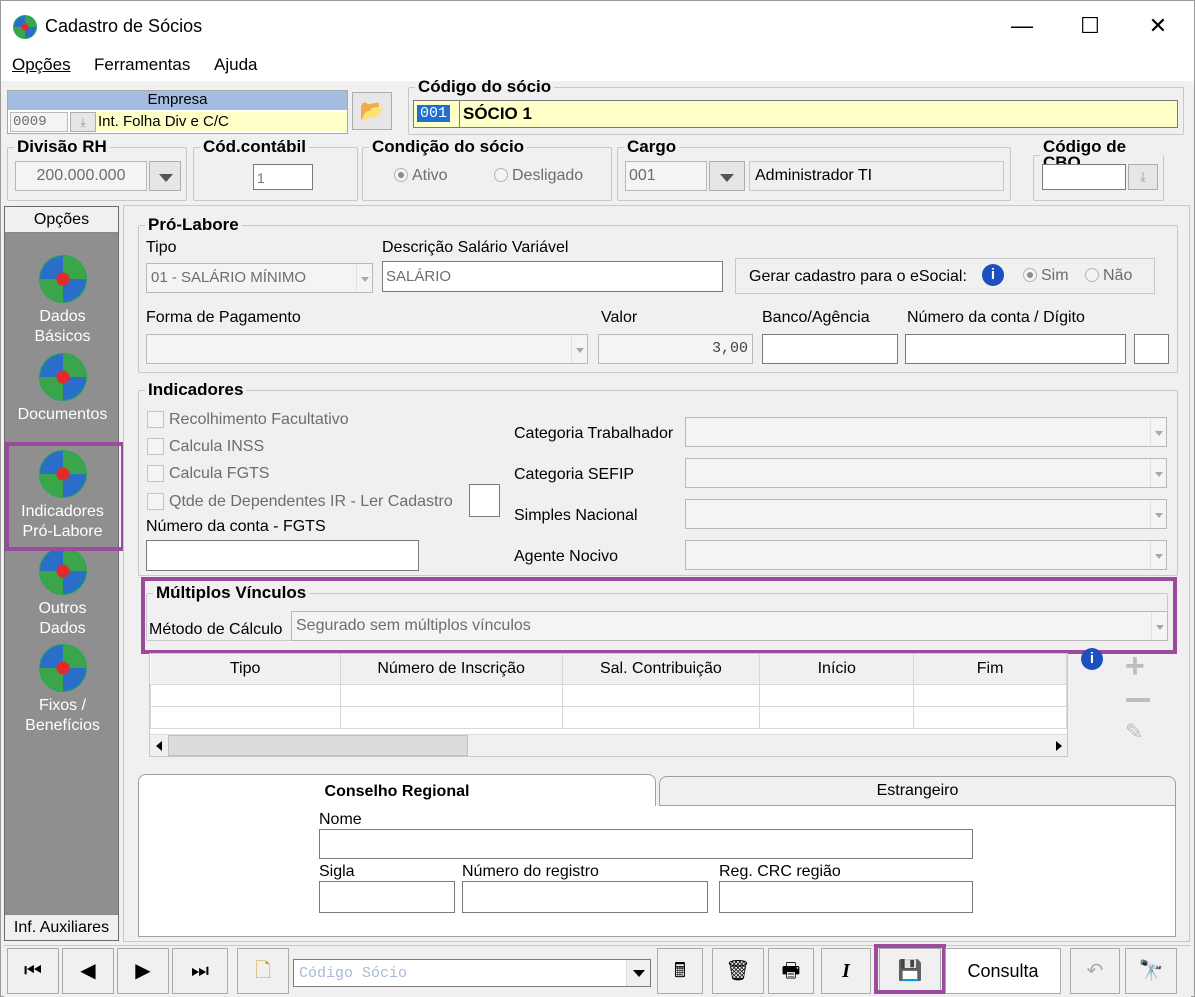  What do you see at coordinates (597, 65) in the screenshot?
I see `menu-bar: Opções Ferramentas Ajuda` at bounding box center [597, 65].